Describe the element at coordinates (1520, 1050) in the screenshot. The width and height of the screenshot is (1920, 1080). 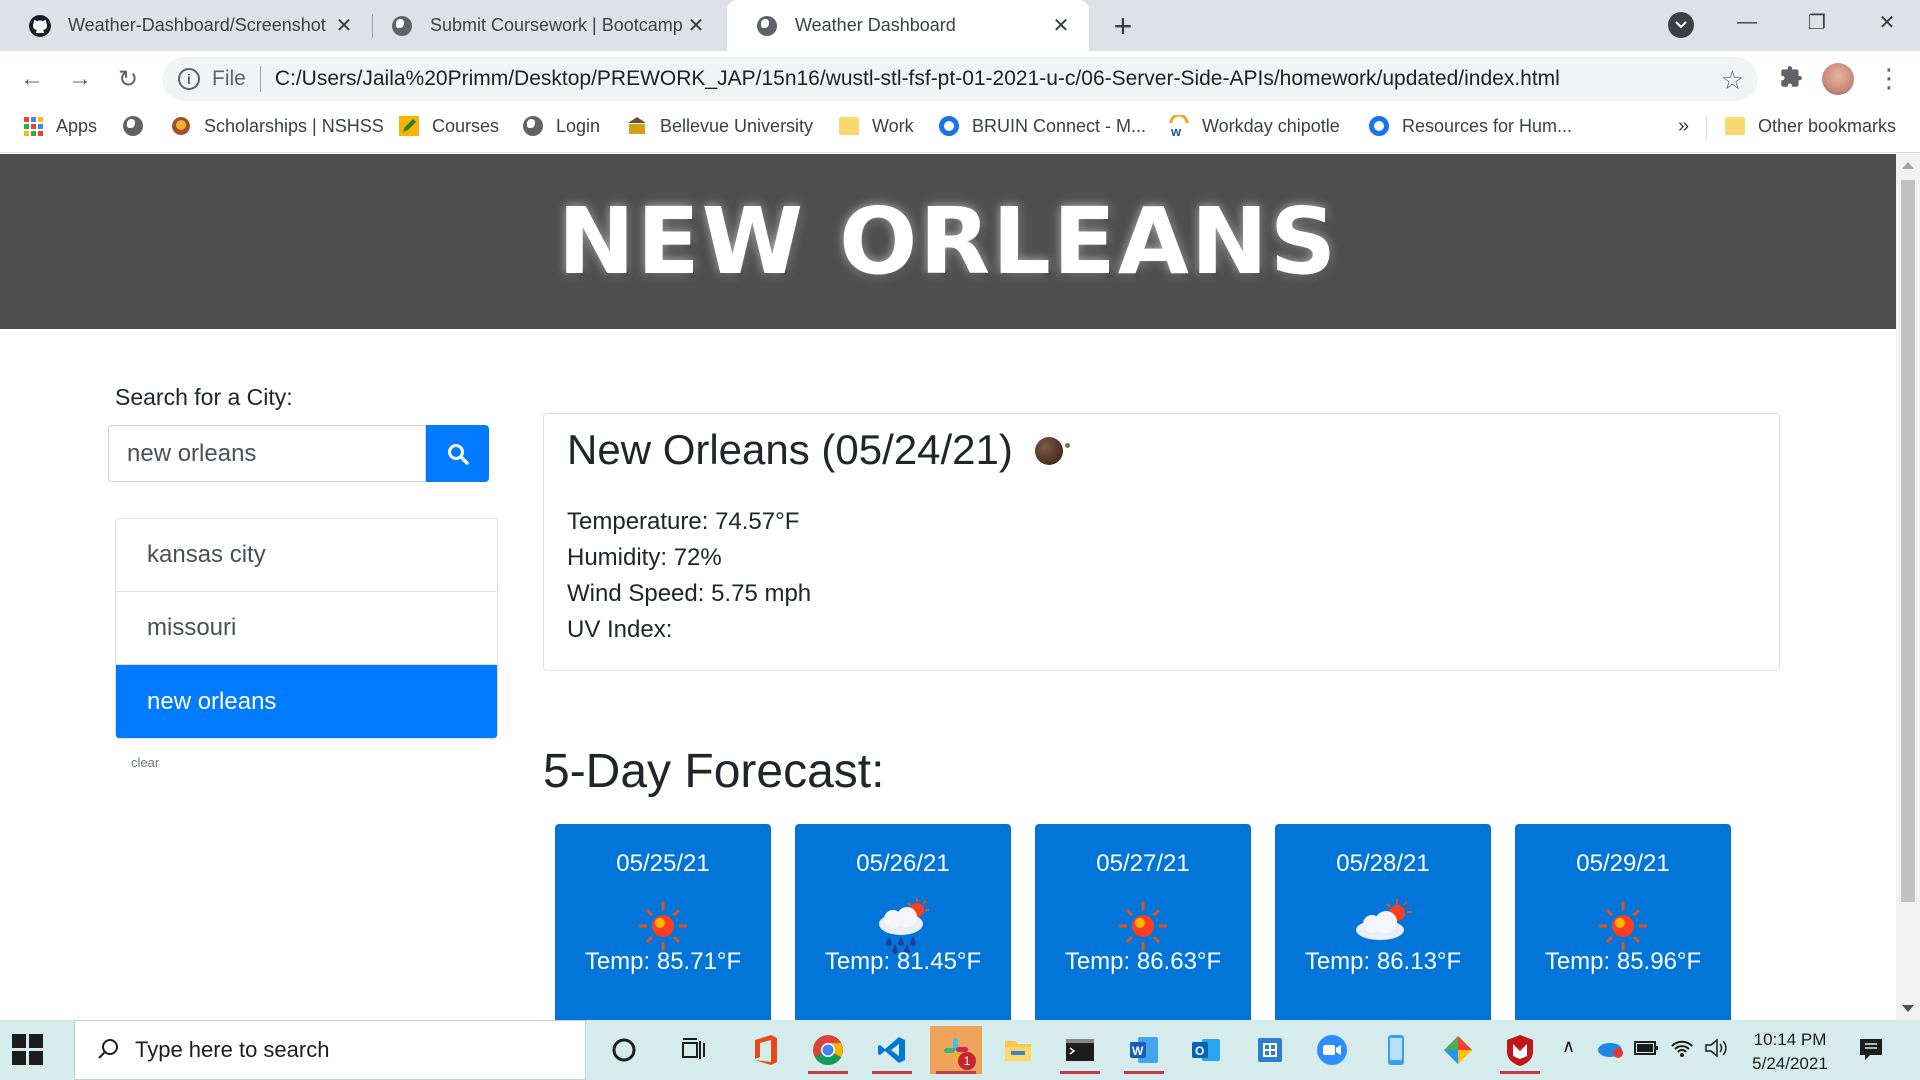
I see `mcafee-icon` at that location.